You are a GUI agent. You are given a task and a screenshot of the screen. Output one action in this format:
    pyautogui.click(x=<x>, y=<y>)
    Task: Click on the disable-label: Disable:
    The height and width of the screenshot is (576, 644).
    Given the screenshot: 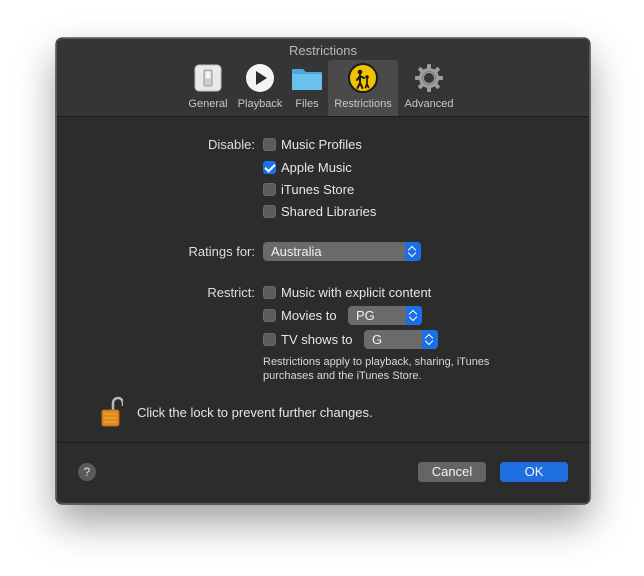 What is the action you would take?
    pyautogui.click(x=231, y=144)
    